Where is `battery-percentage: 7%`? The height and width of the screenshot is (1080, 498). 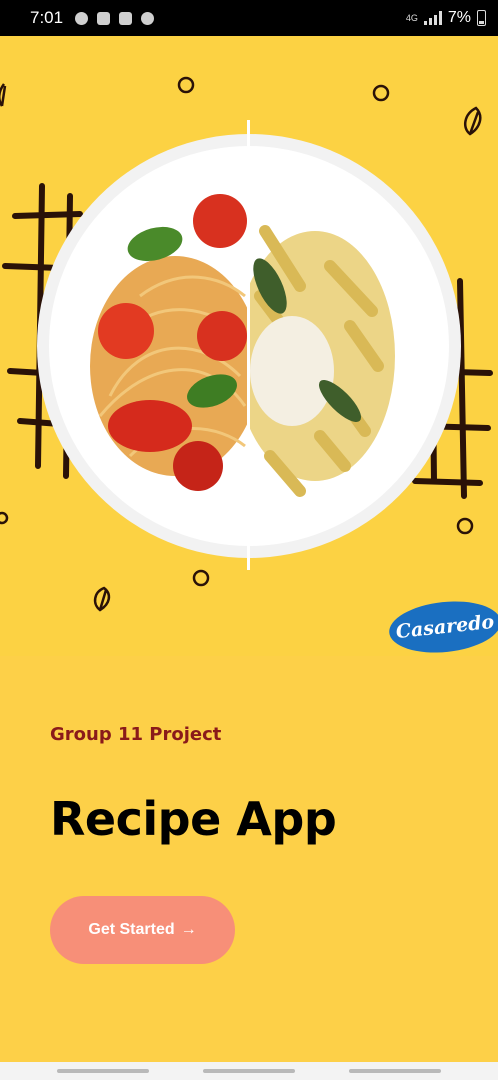
battery-percentage: 7% is located at coordinates (459, 17).